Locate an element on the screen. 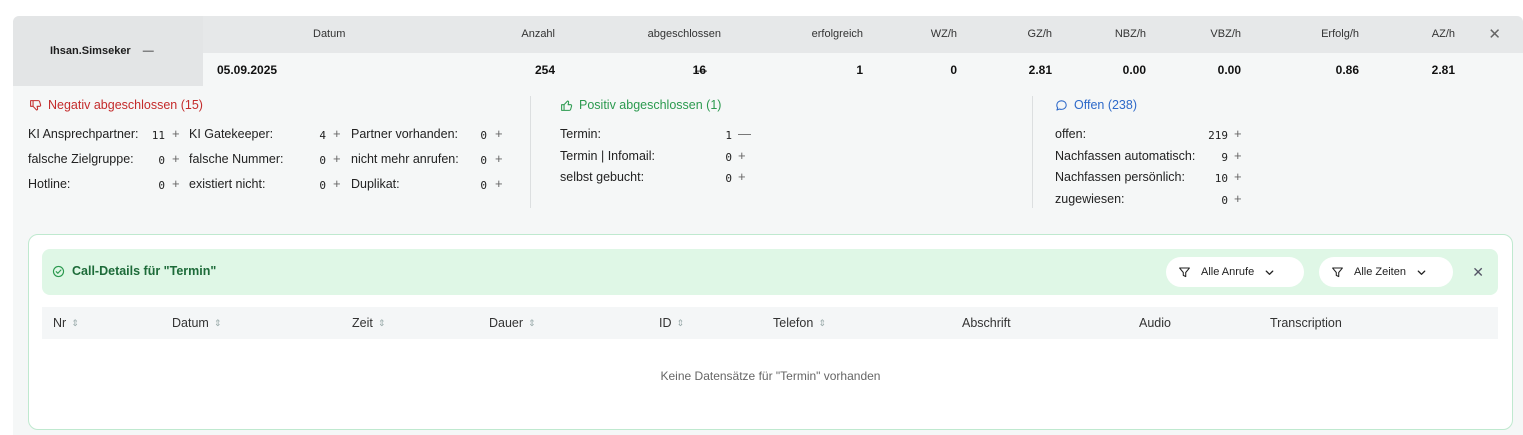  column-telefon: Telefon ⇕ is located at coordinates (799, 323).